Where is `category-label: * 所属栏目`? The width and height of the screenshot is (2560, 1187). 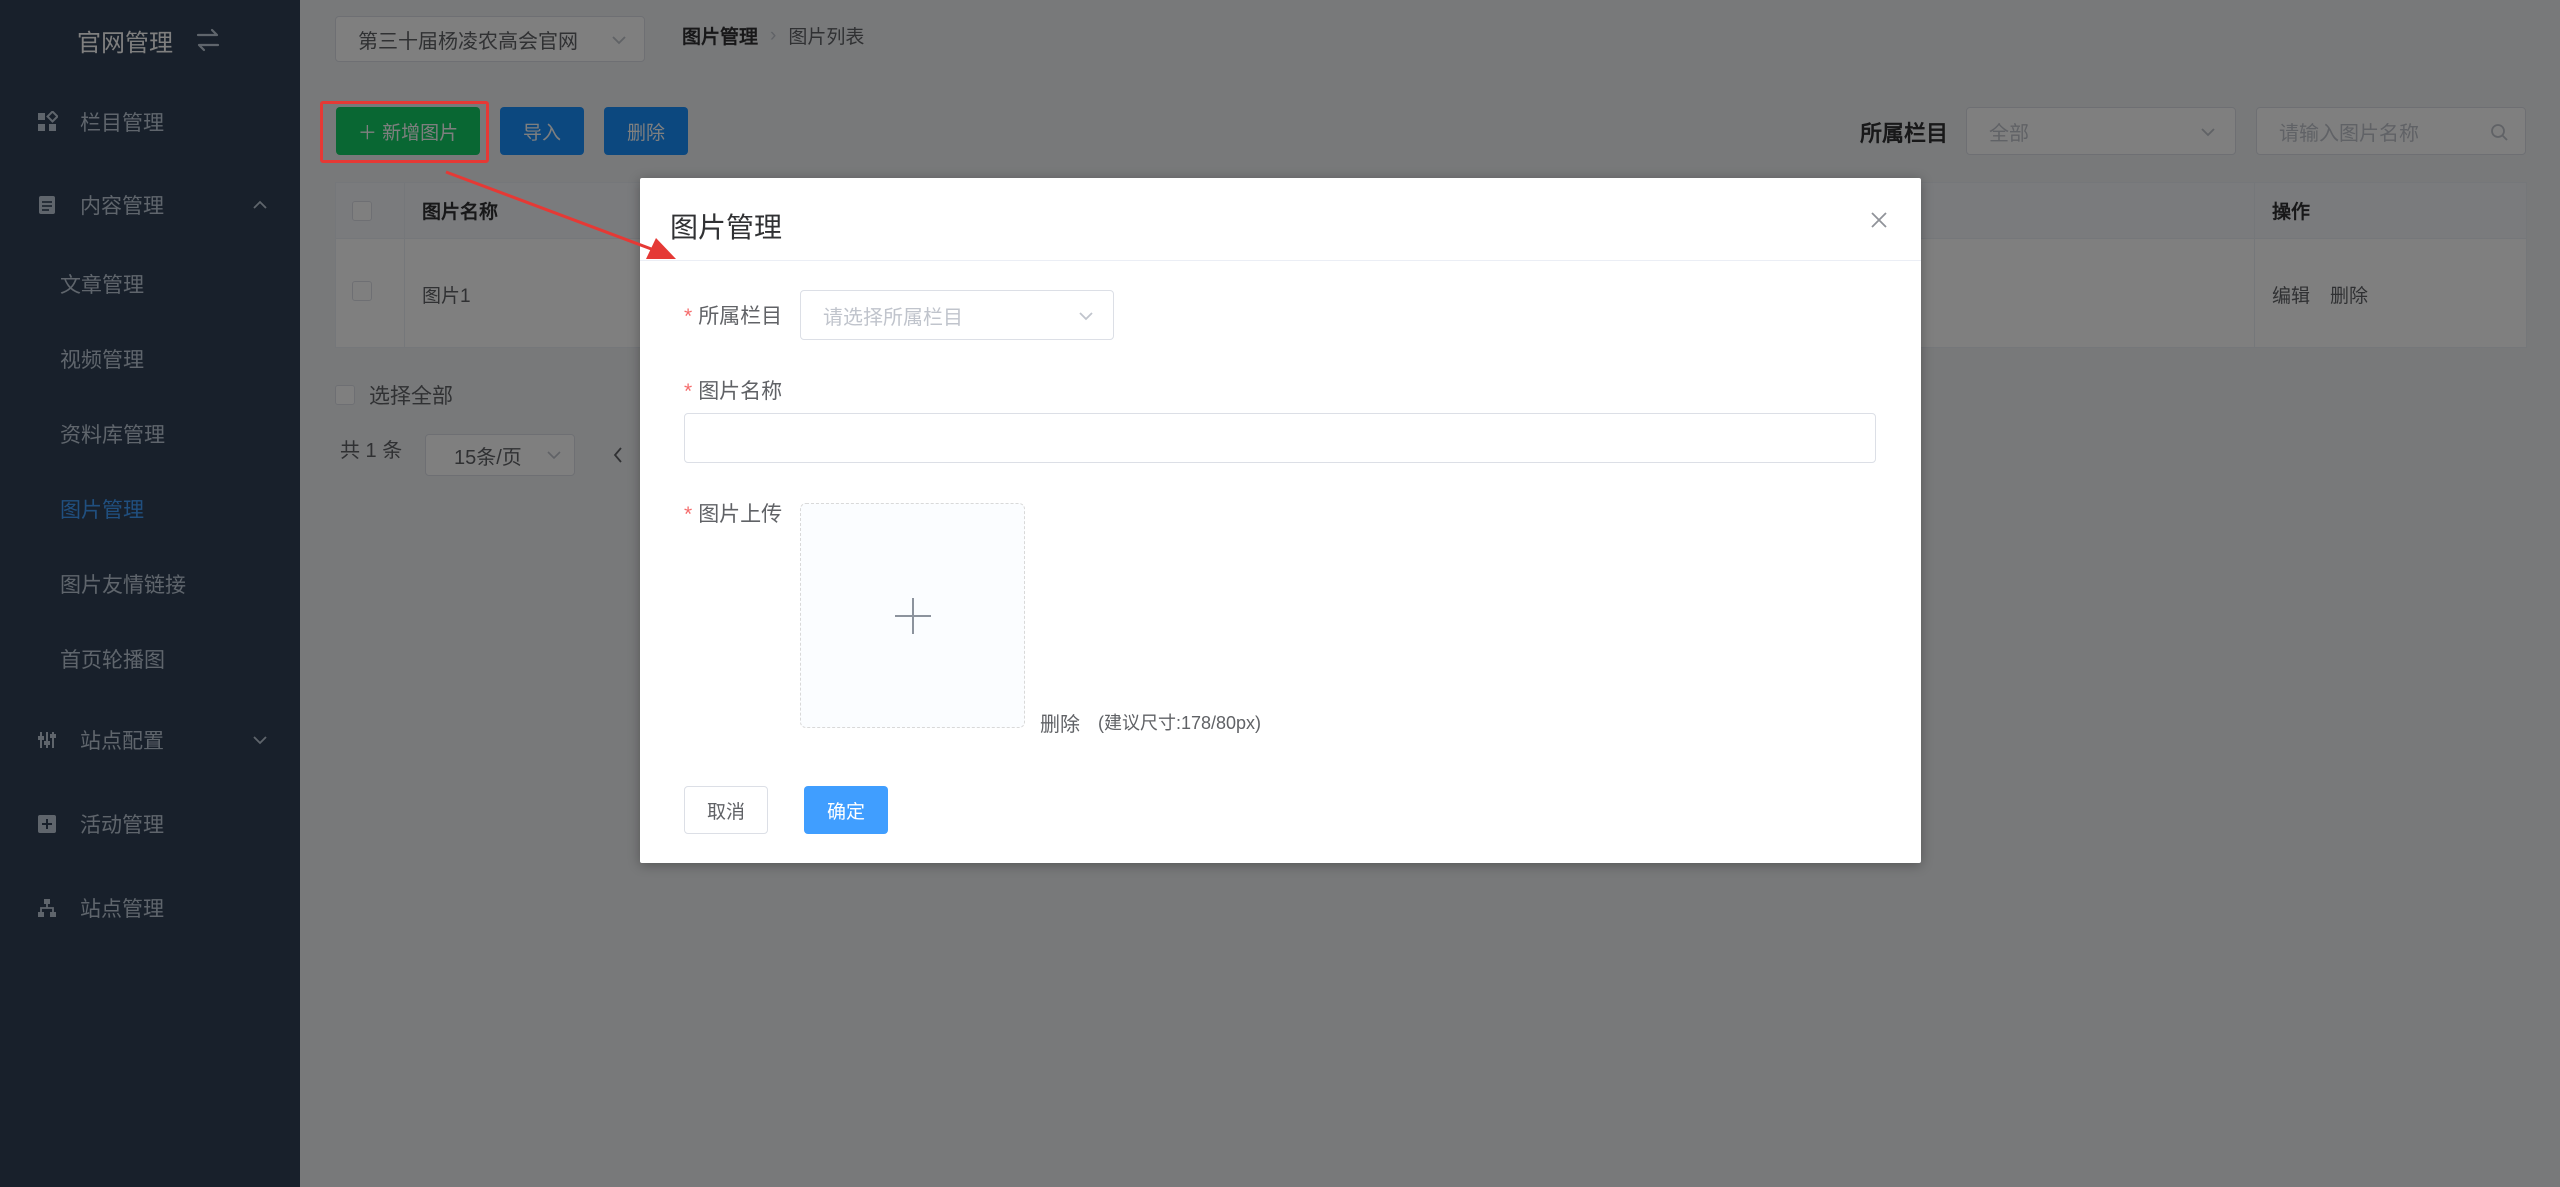
category-label: * 所属栏目 is located at coordinates (733, 315).